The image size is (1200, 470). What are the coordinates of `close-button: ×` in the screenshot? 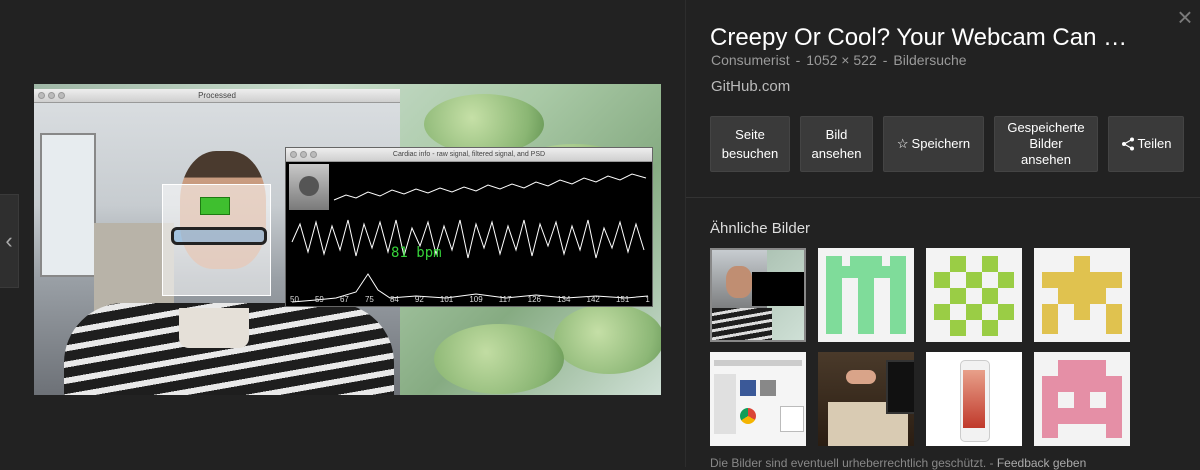 It's located at (1185, 17).